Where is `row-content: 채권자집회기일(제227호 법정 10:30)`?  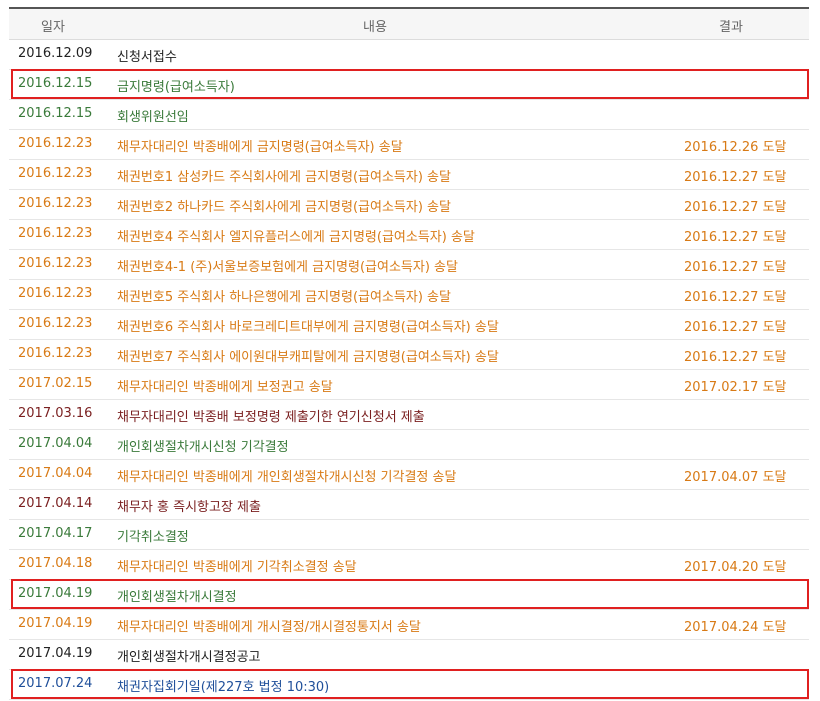 row-content: 채권자집회기일(제227호 법정 10:30) is located at coordinates (223, 687).